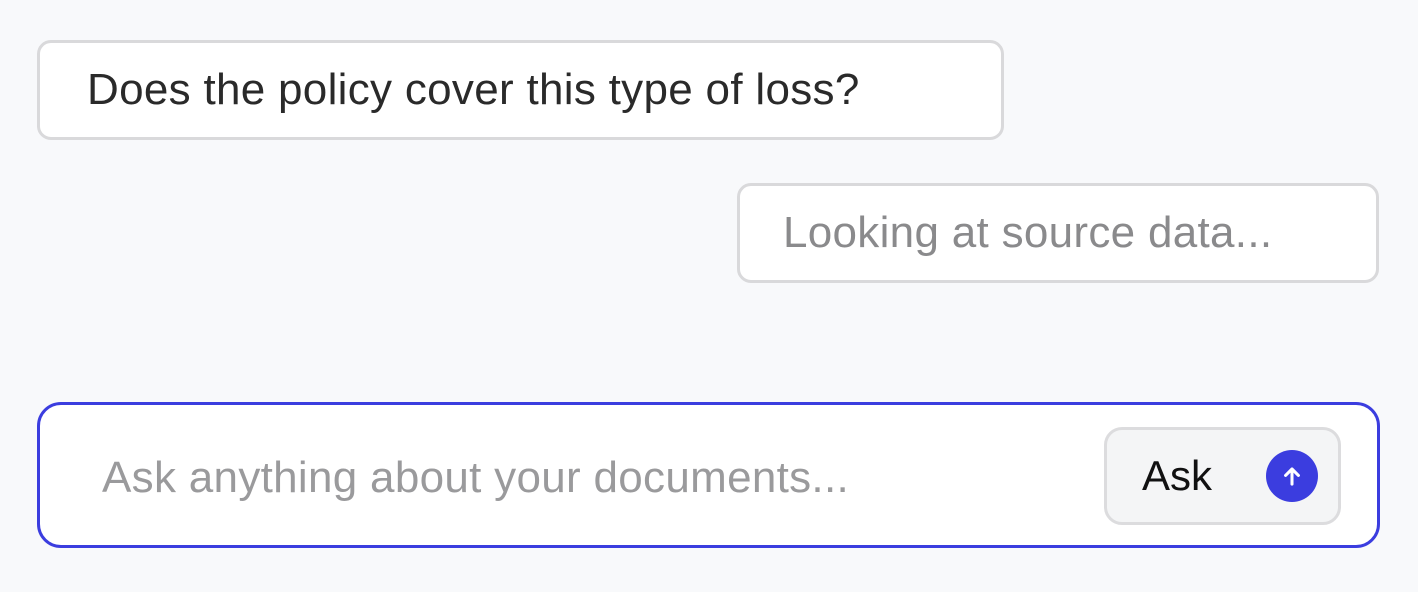 Image resolution: width=1418 pixels, height=592 pixels. I want to click on ask-button-label: Ask, so click(1177, 475).